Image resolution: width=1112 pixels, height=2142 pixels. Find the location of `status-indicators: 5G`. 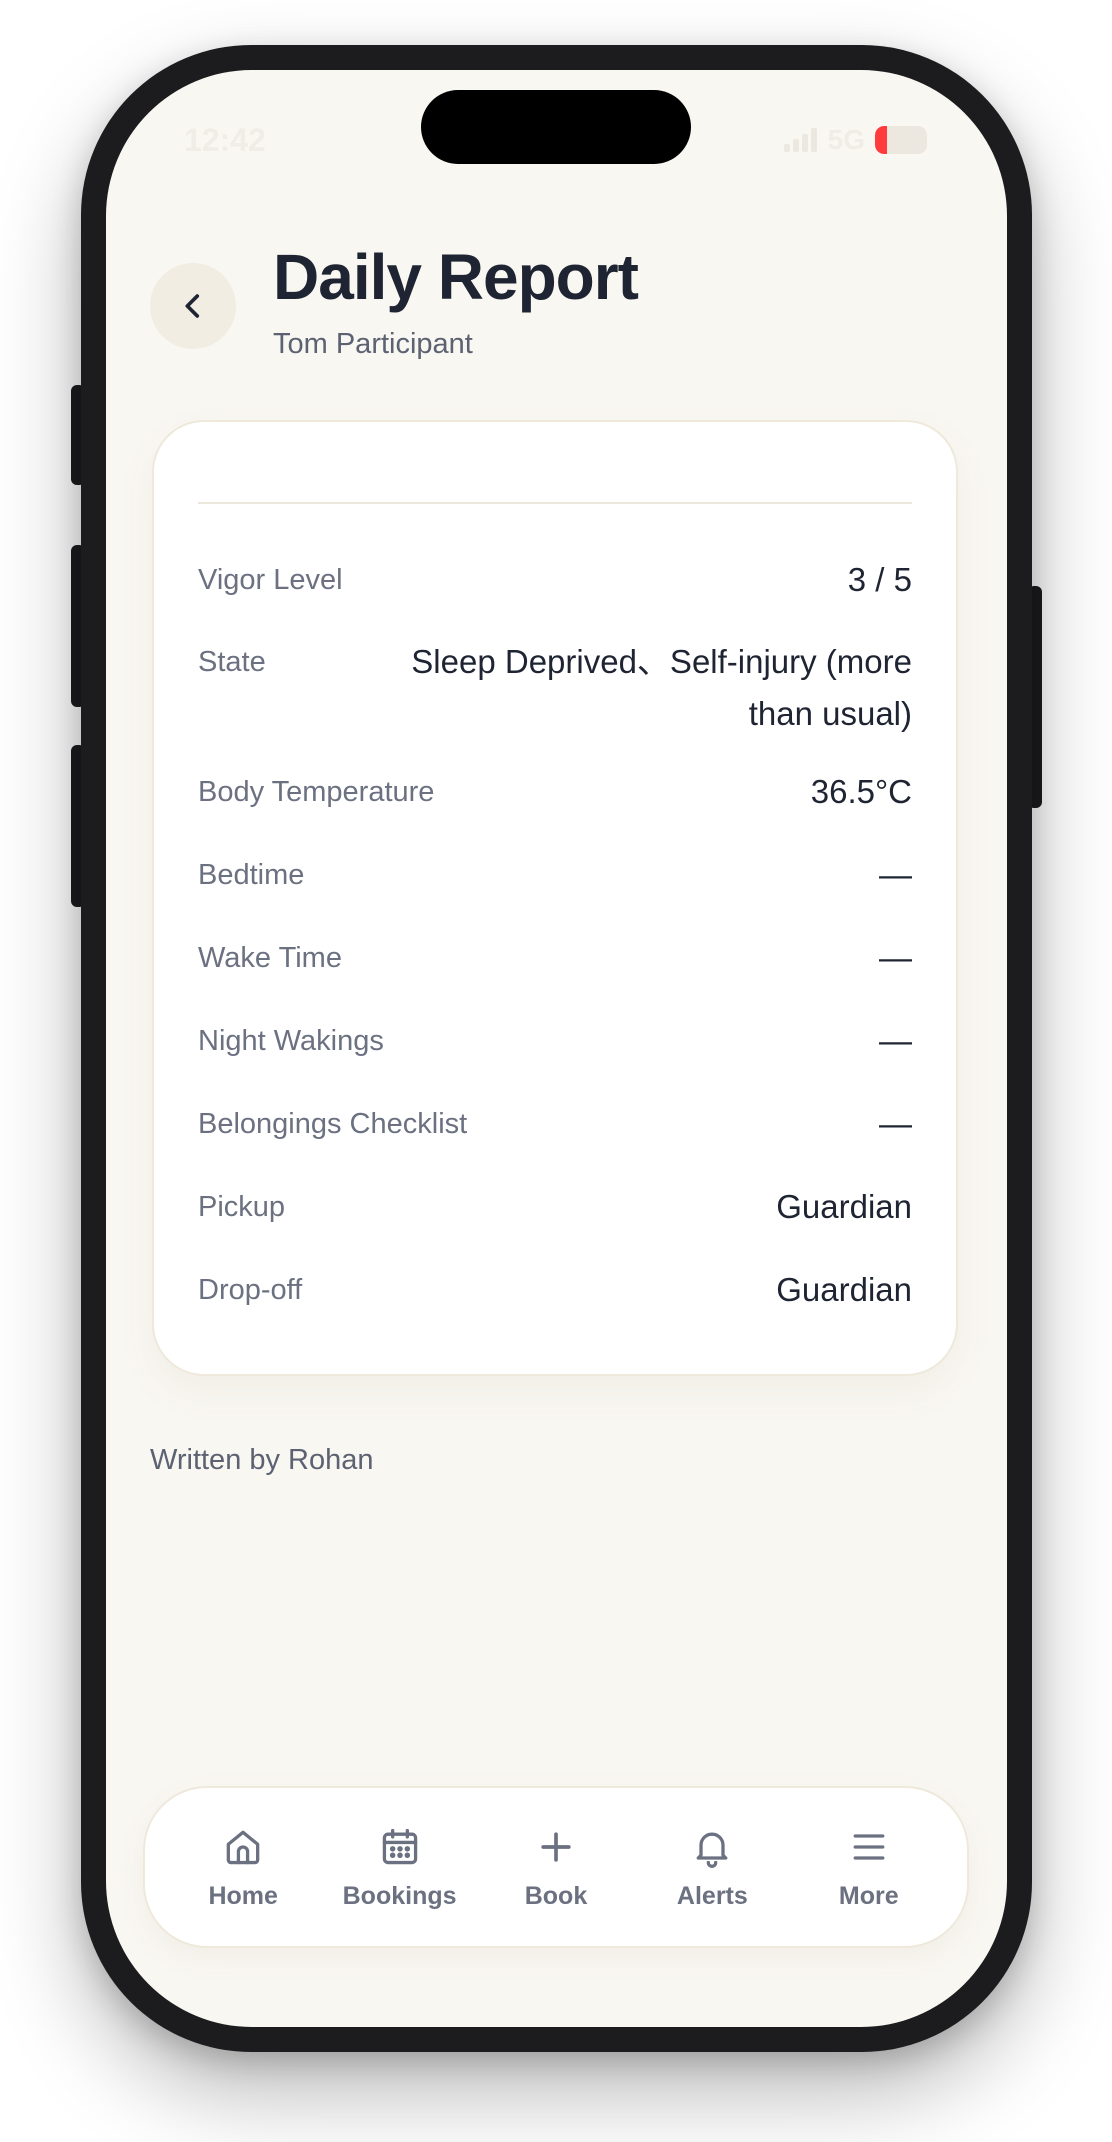

status-indicators: 5G is located at coordinates (855, 140).